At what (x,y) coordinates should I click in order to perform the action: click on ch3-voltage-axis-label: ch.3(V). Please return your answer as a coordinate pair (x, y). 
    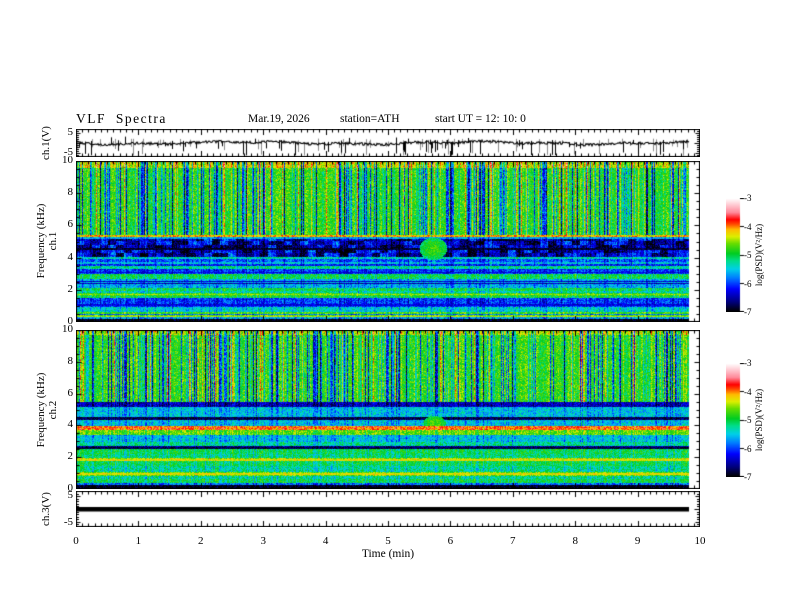
    Looking at the image, I should click on (46, 509).